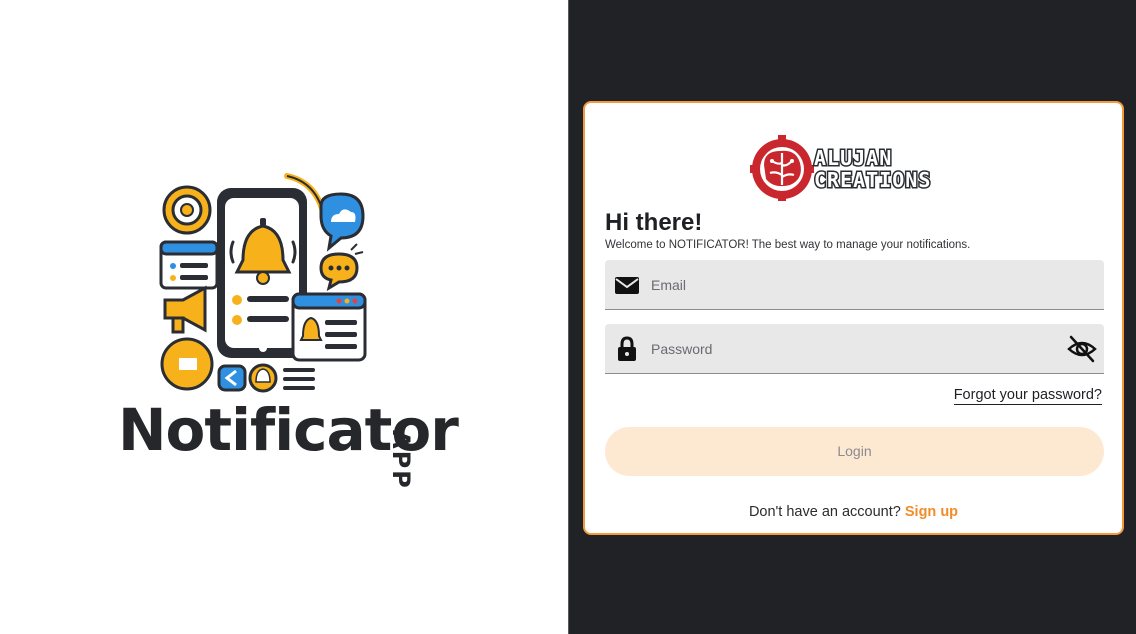 The image size is (1136, 634). Describe the element at coordinates (627, 348) in the screenshot. I see `lock-icon` at that location.